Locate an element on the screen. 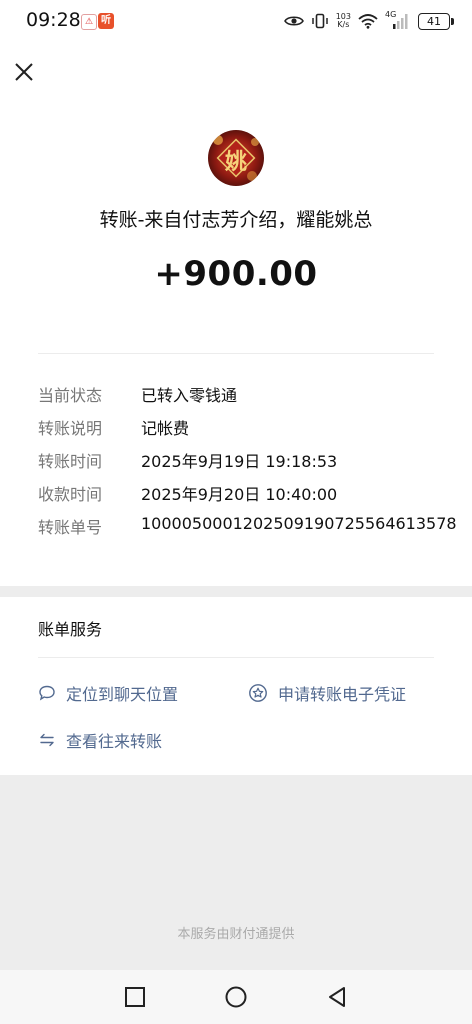 Image resolution: width=472 pixels, height=1024 pixels. apply-voucher-link: 申请转账电子凭证 is located at coordinates (327, 693).